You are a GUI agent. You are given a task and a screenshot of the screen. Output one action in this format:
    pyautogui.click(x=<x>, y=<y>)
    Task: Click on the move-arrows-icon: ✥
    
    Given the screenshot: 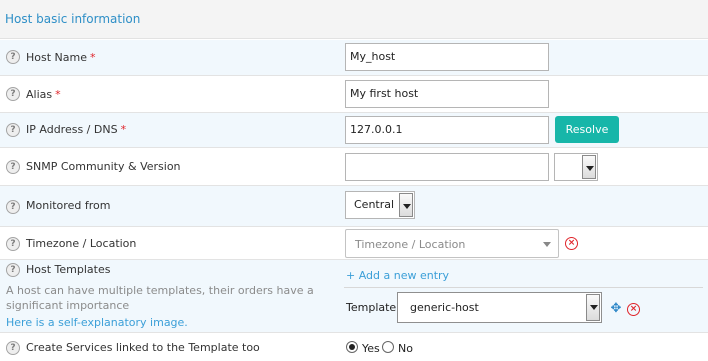 What is the action you would take?
    pyautogui.click(x=616, y=309)
    